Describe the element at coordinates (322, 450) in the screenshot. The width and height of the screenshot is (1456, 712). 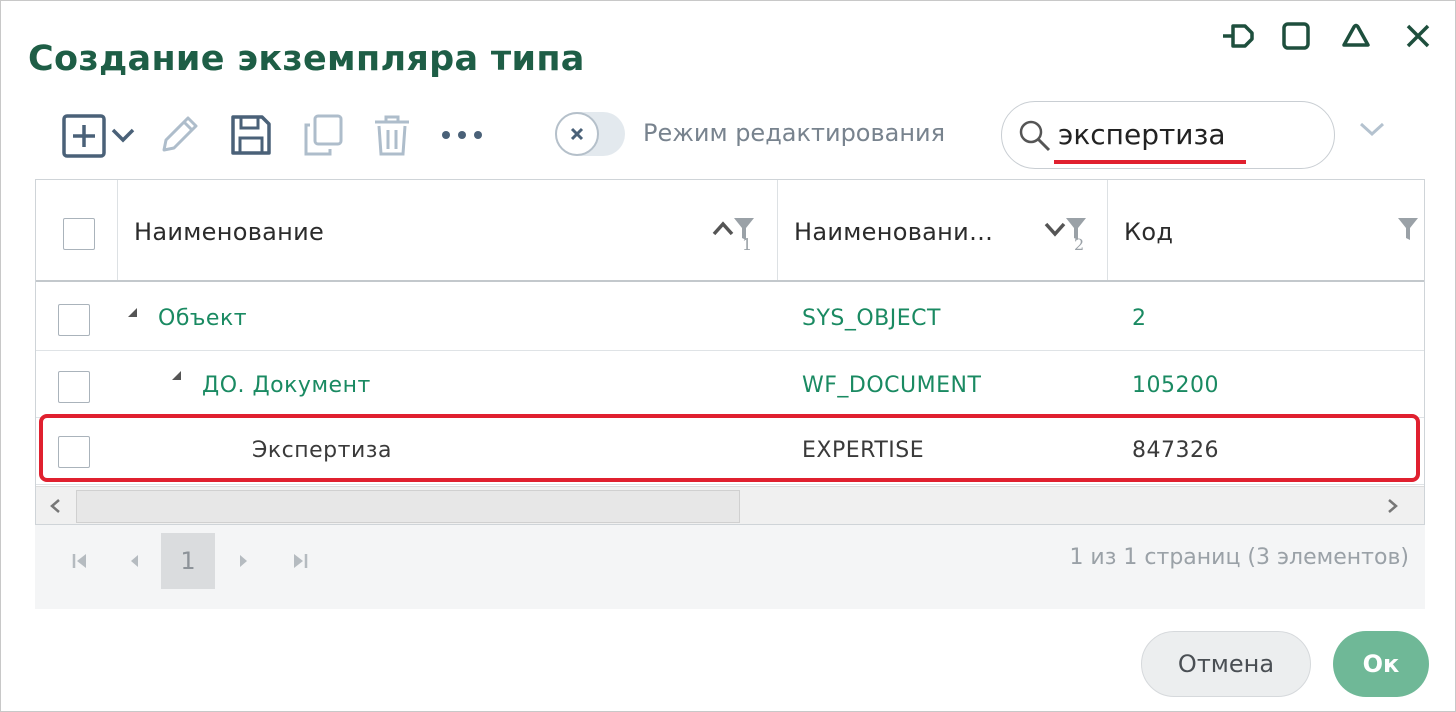
I see `row-name: Экспертиза` at that location.